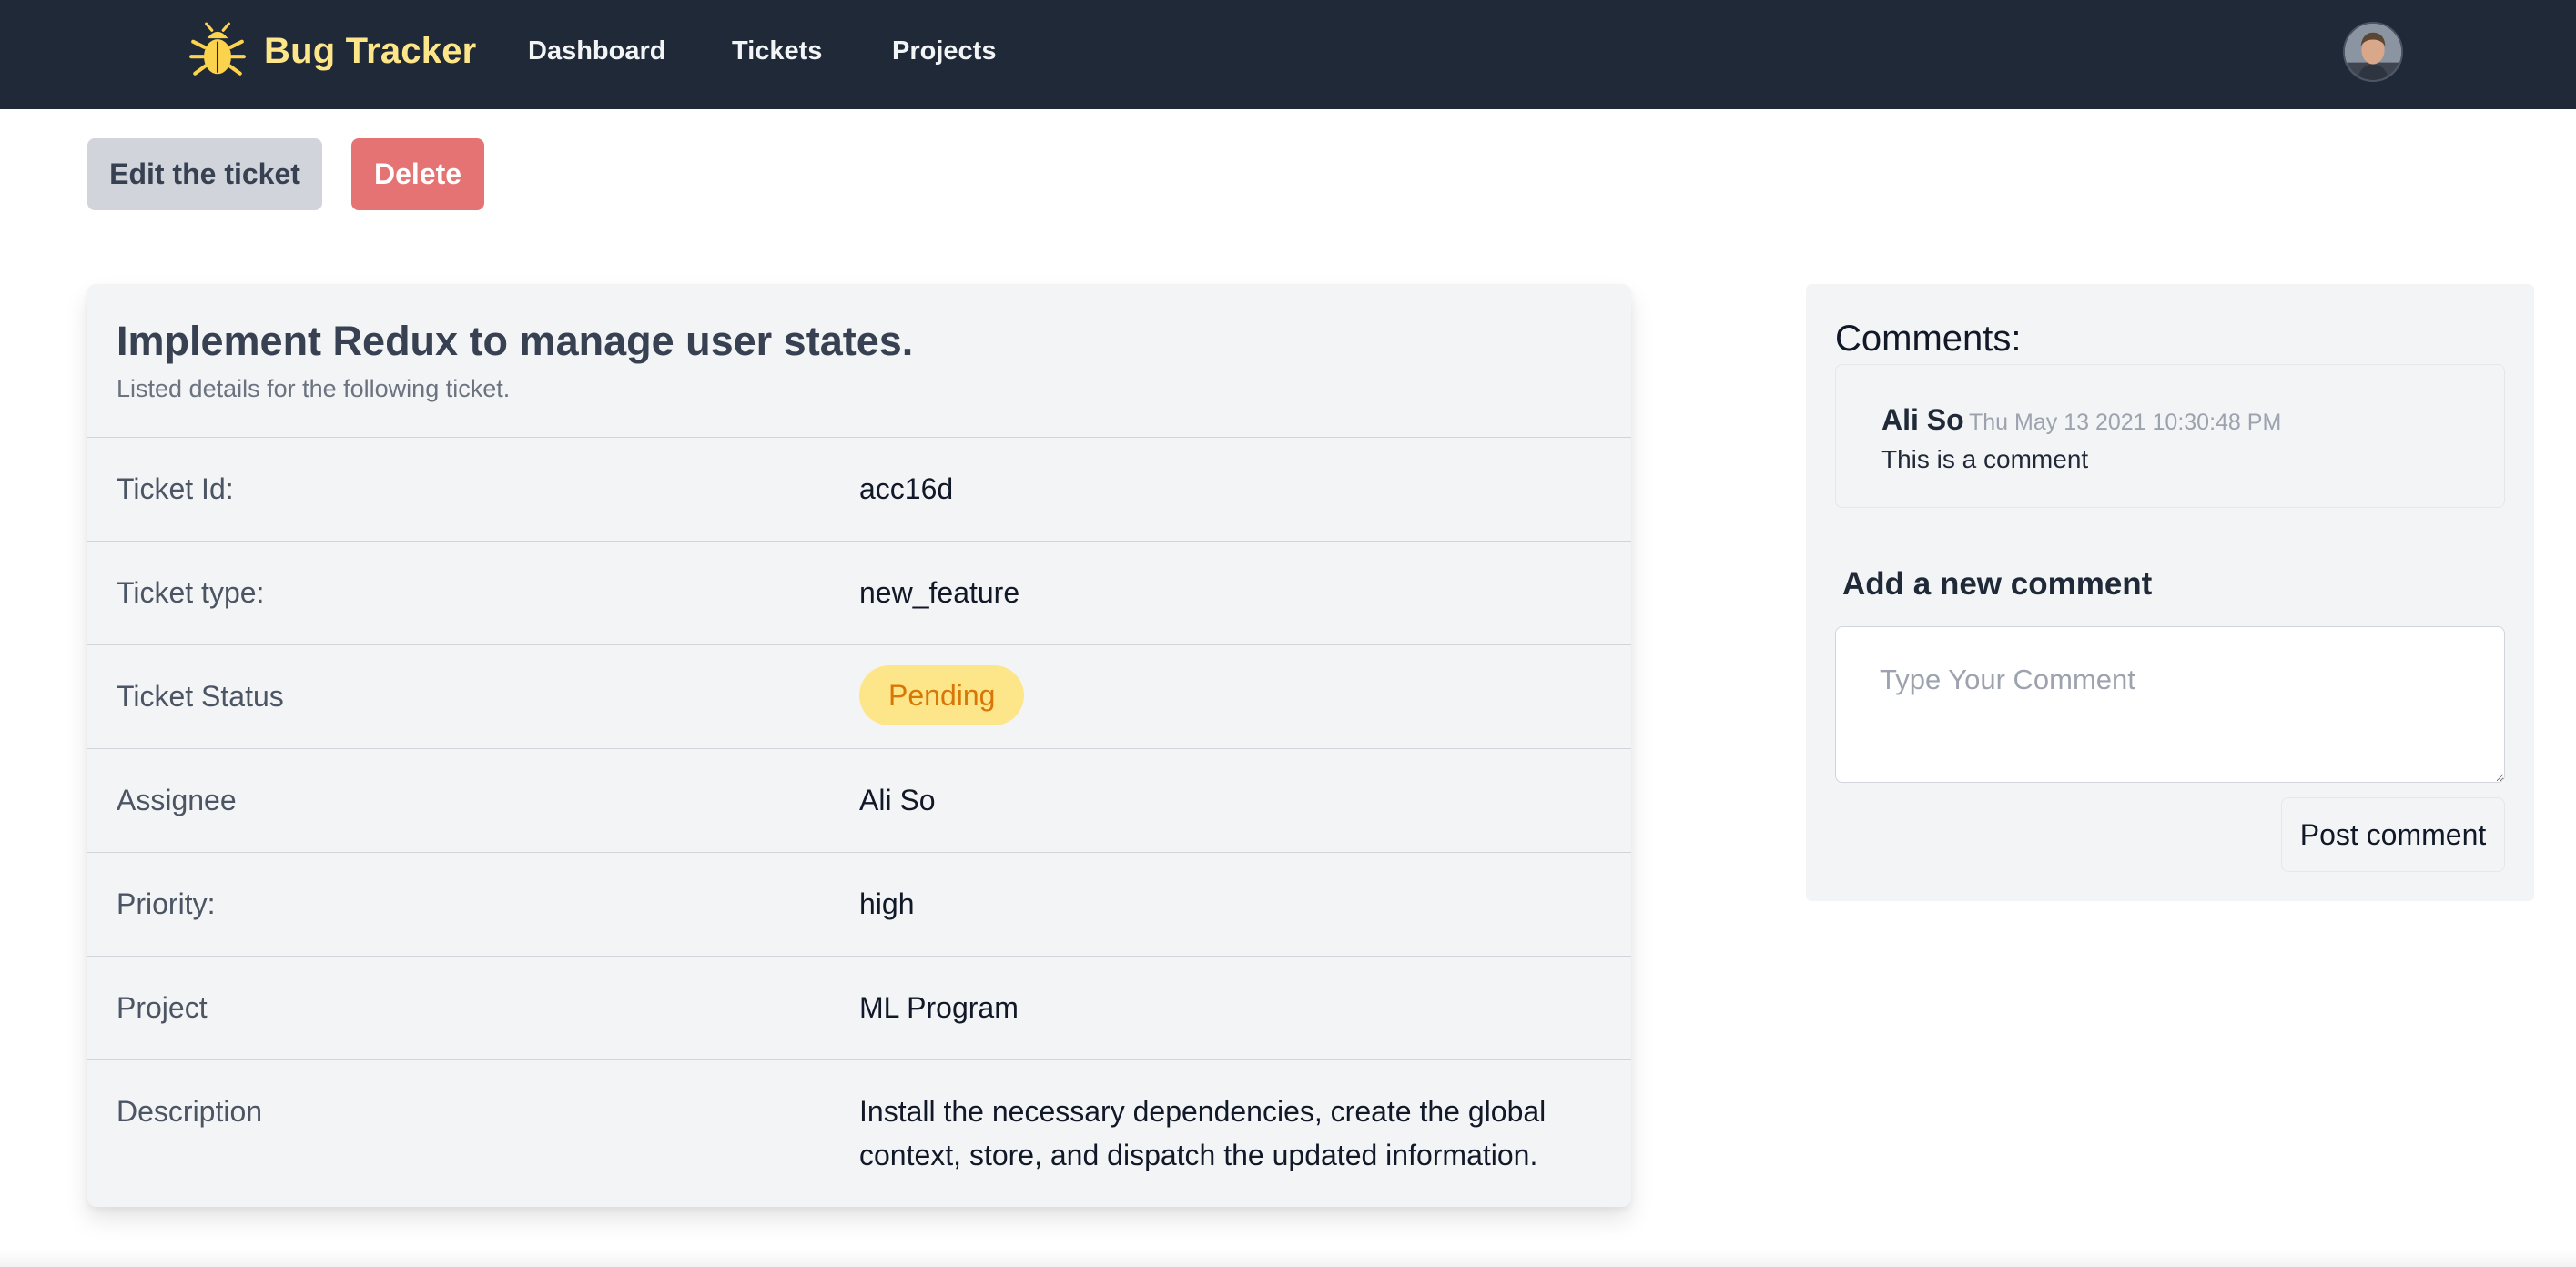  I want to click on project-value: ML Program, so click(939, 1008).